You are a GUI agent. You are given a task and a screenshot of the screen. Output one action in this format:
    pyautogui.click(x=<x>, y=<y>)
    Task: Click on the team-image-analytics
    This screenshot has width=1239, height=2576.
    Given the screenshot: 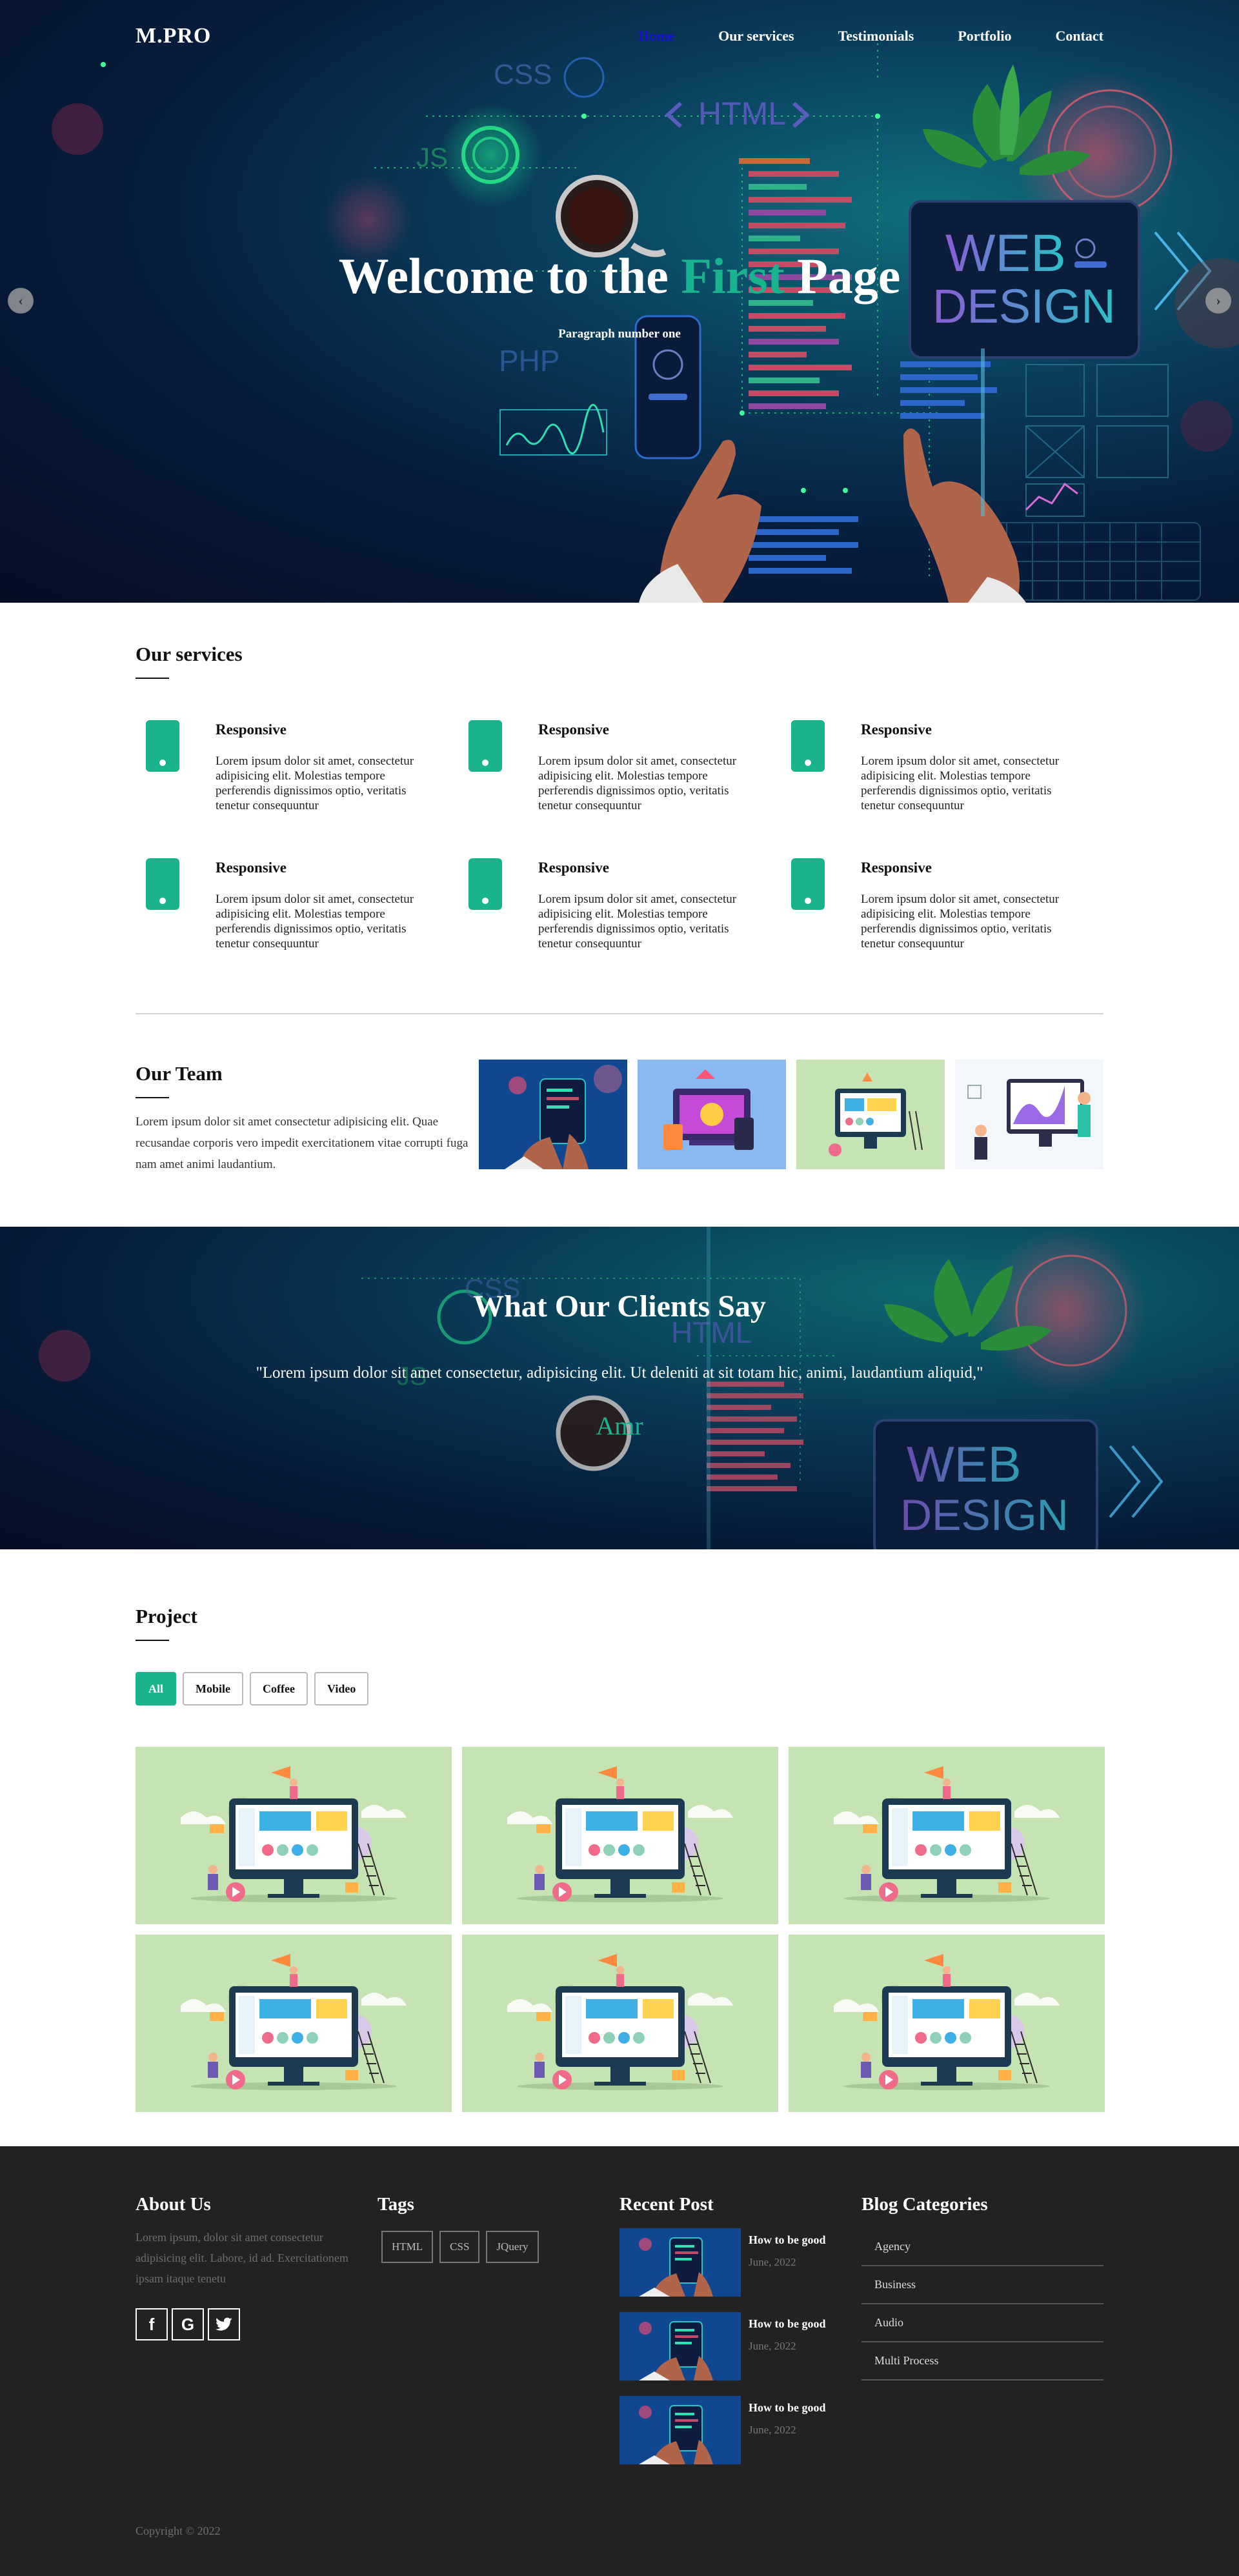 What is the action you would take?
    pyautogui.click(x=1029, y=1114)
    